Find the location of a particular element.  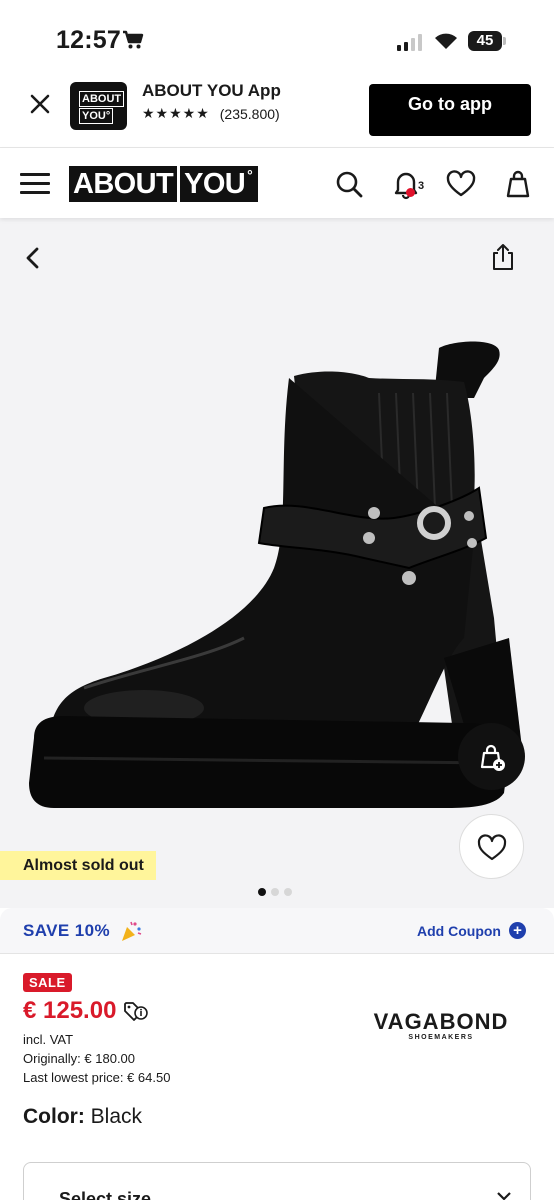

party-popper-icon is located at coordinates (132, 931).